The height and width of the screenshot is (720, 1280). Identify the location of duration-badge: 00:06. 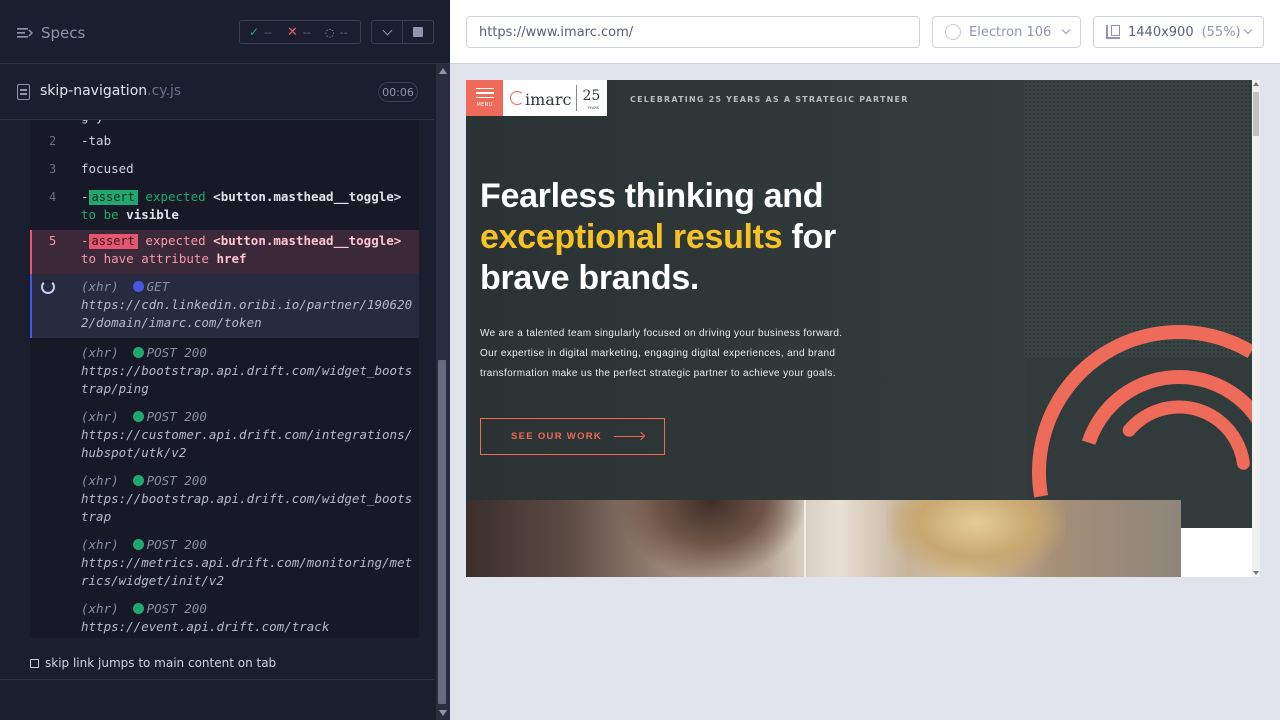
(398, 92).